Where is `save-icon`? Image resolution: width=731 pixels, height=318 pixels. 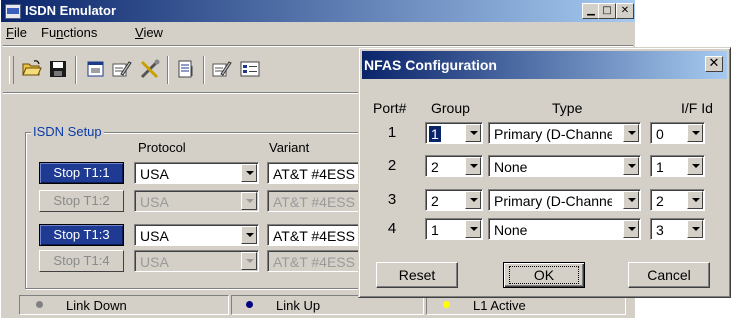
save-icon is located at coordinates (58, 69).